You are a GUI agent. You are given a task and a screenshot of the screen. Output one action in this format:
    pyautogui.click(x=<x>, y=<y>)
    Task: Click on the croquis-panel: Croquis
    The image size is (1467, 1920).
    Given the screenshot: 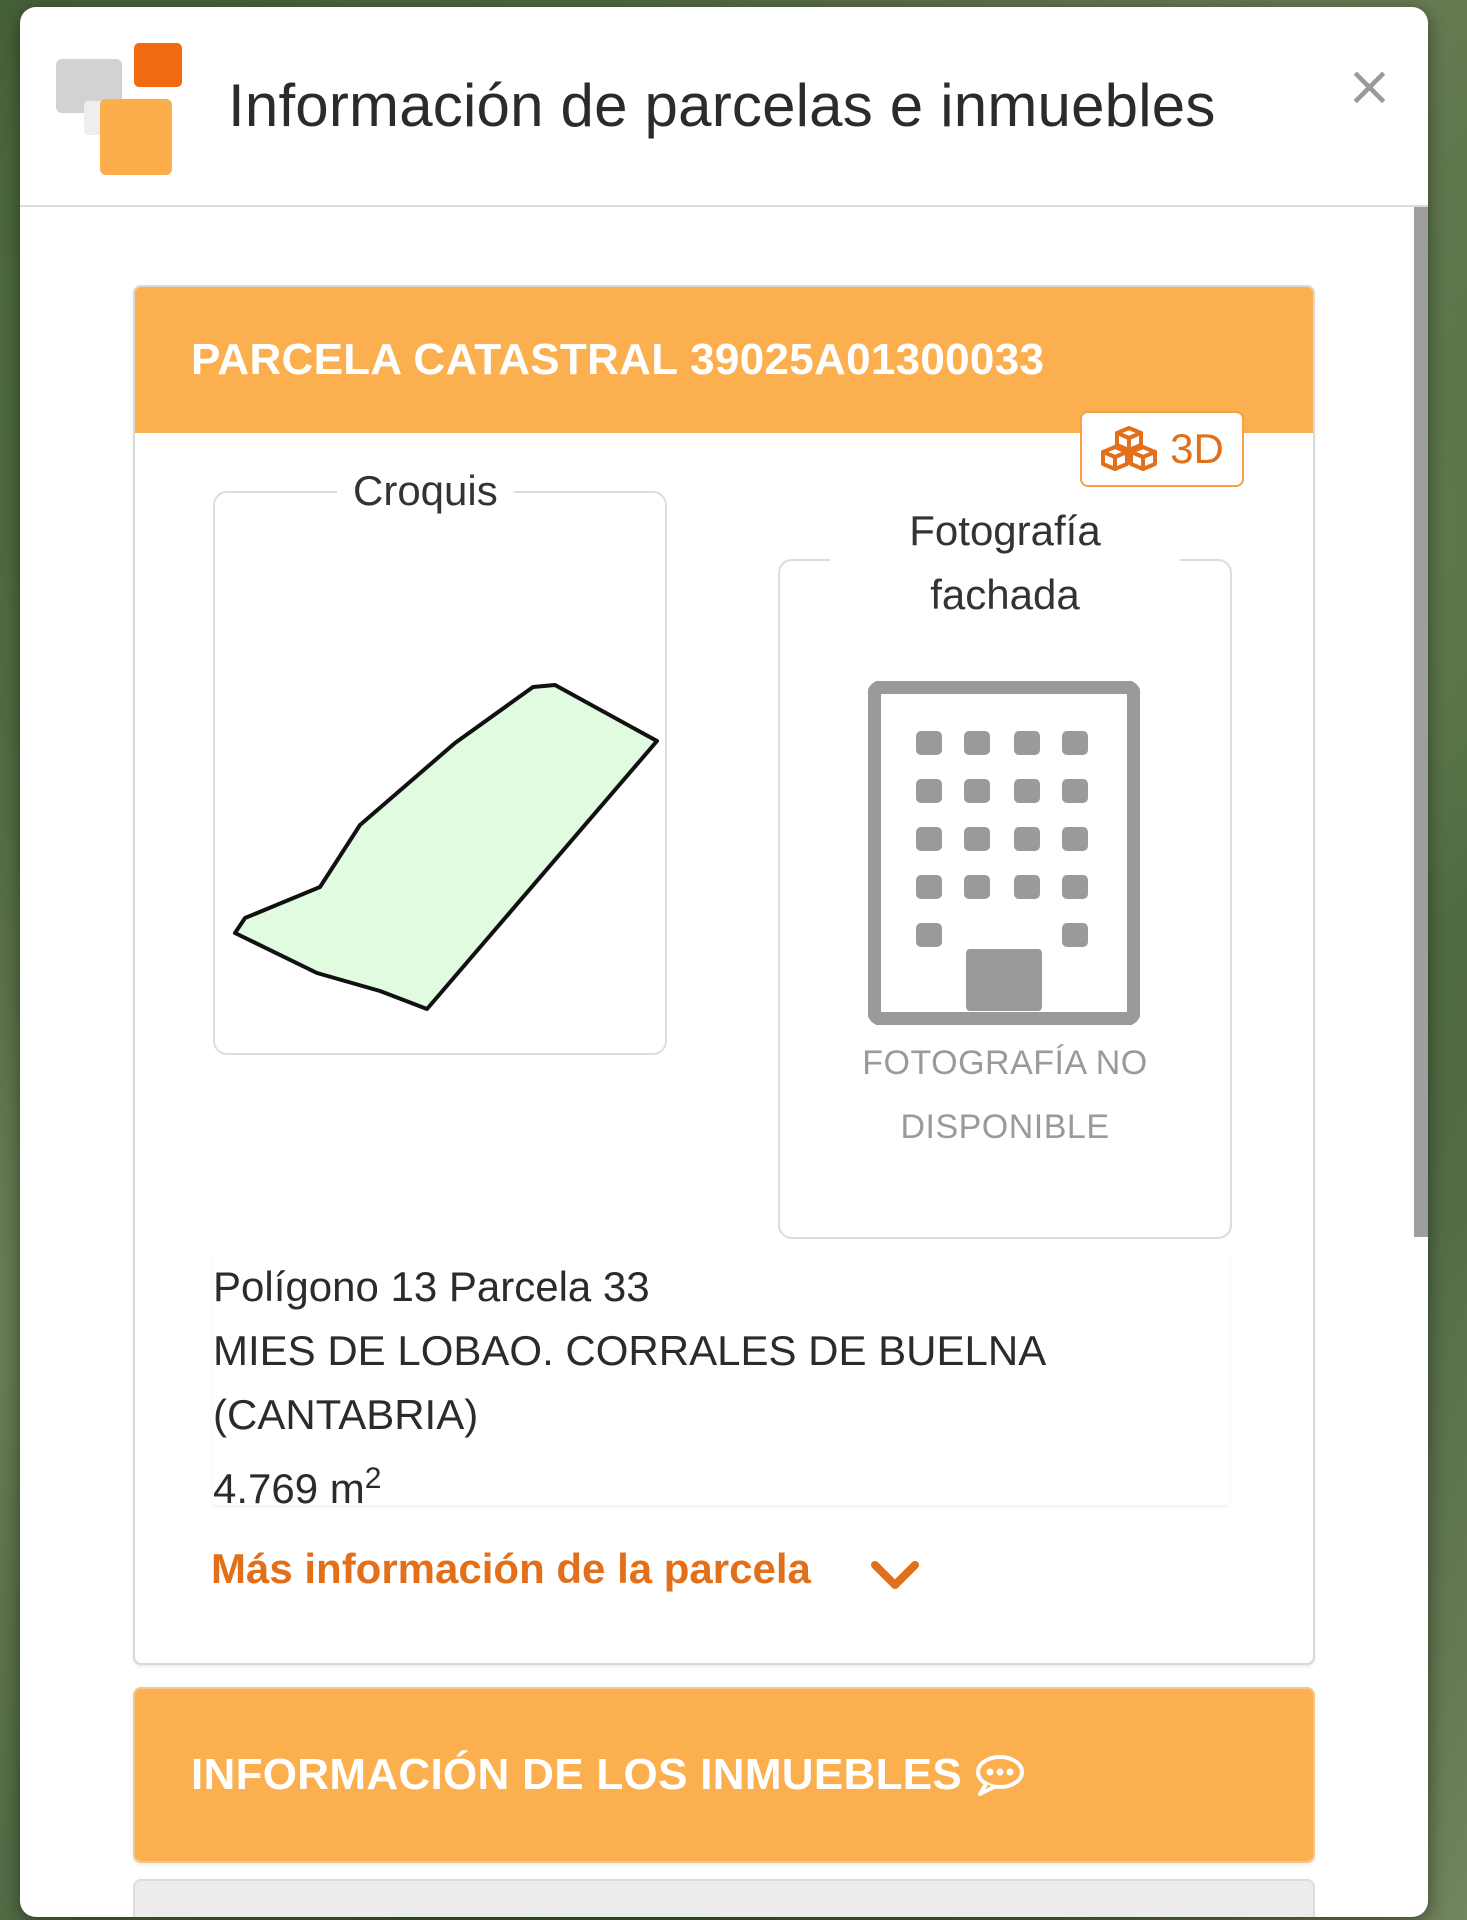 What is the action you would take?
    pyautogui.click(x=440, y=761)
    